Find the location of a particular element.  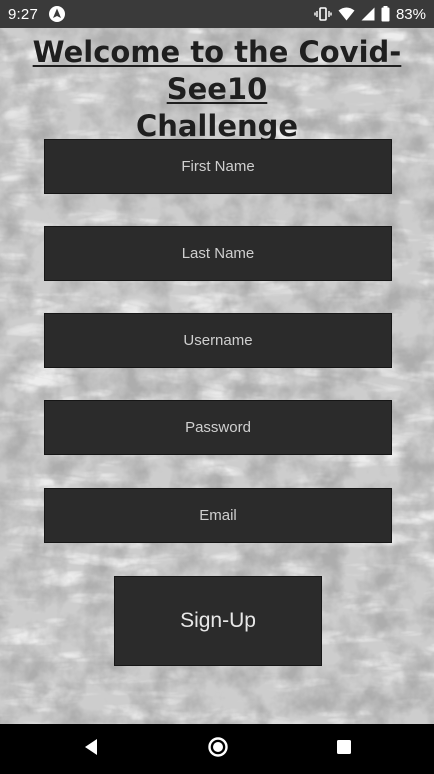

password-placeholder: Password is located at coordinates (218, 427).